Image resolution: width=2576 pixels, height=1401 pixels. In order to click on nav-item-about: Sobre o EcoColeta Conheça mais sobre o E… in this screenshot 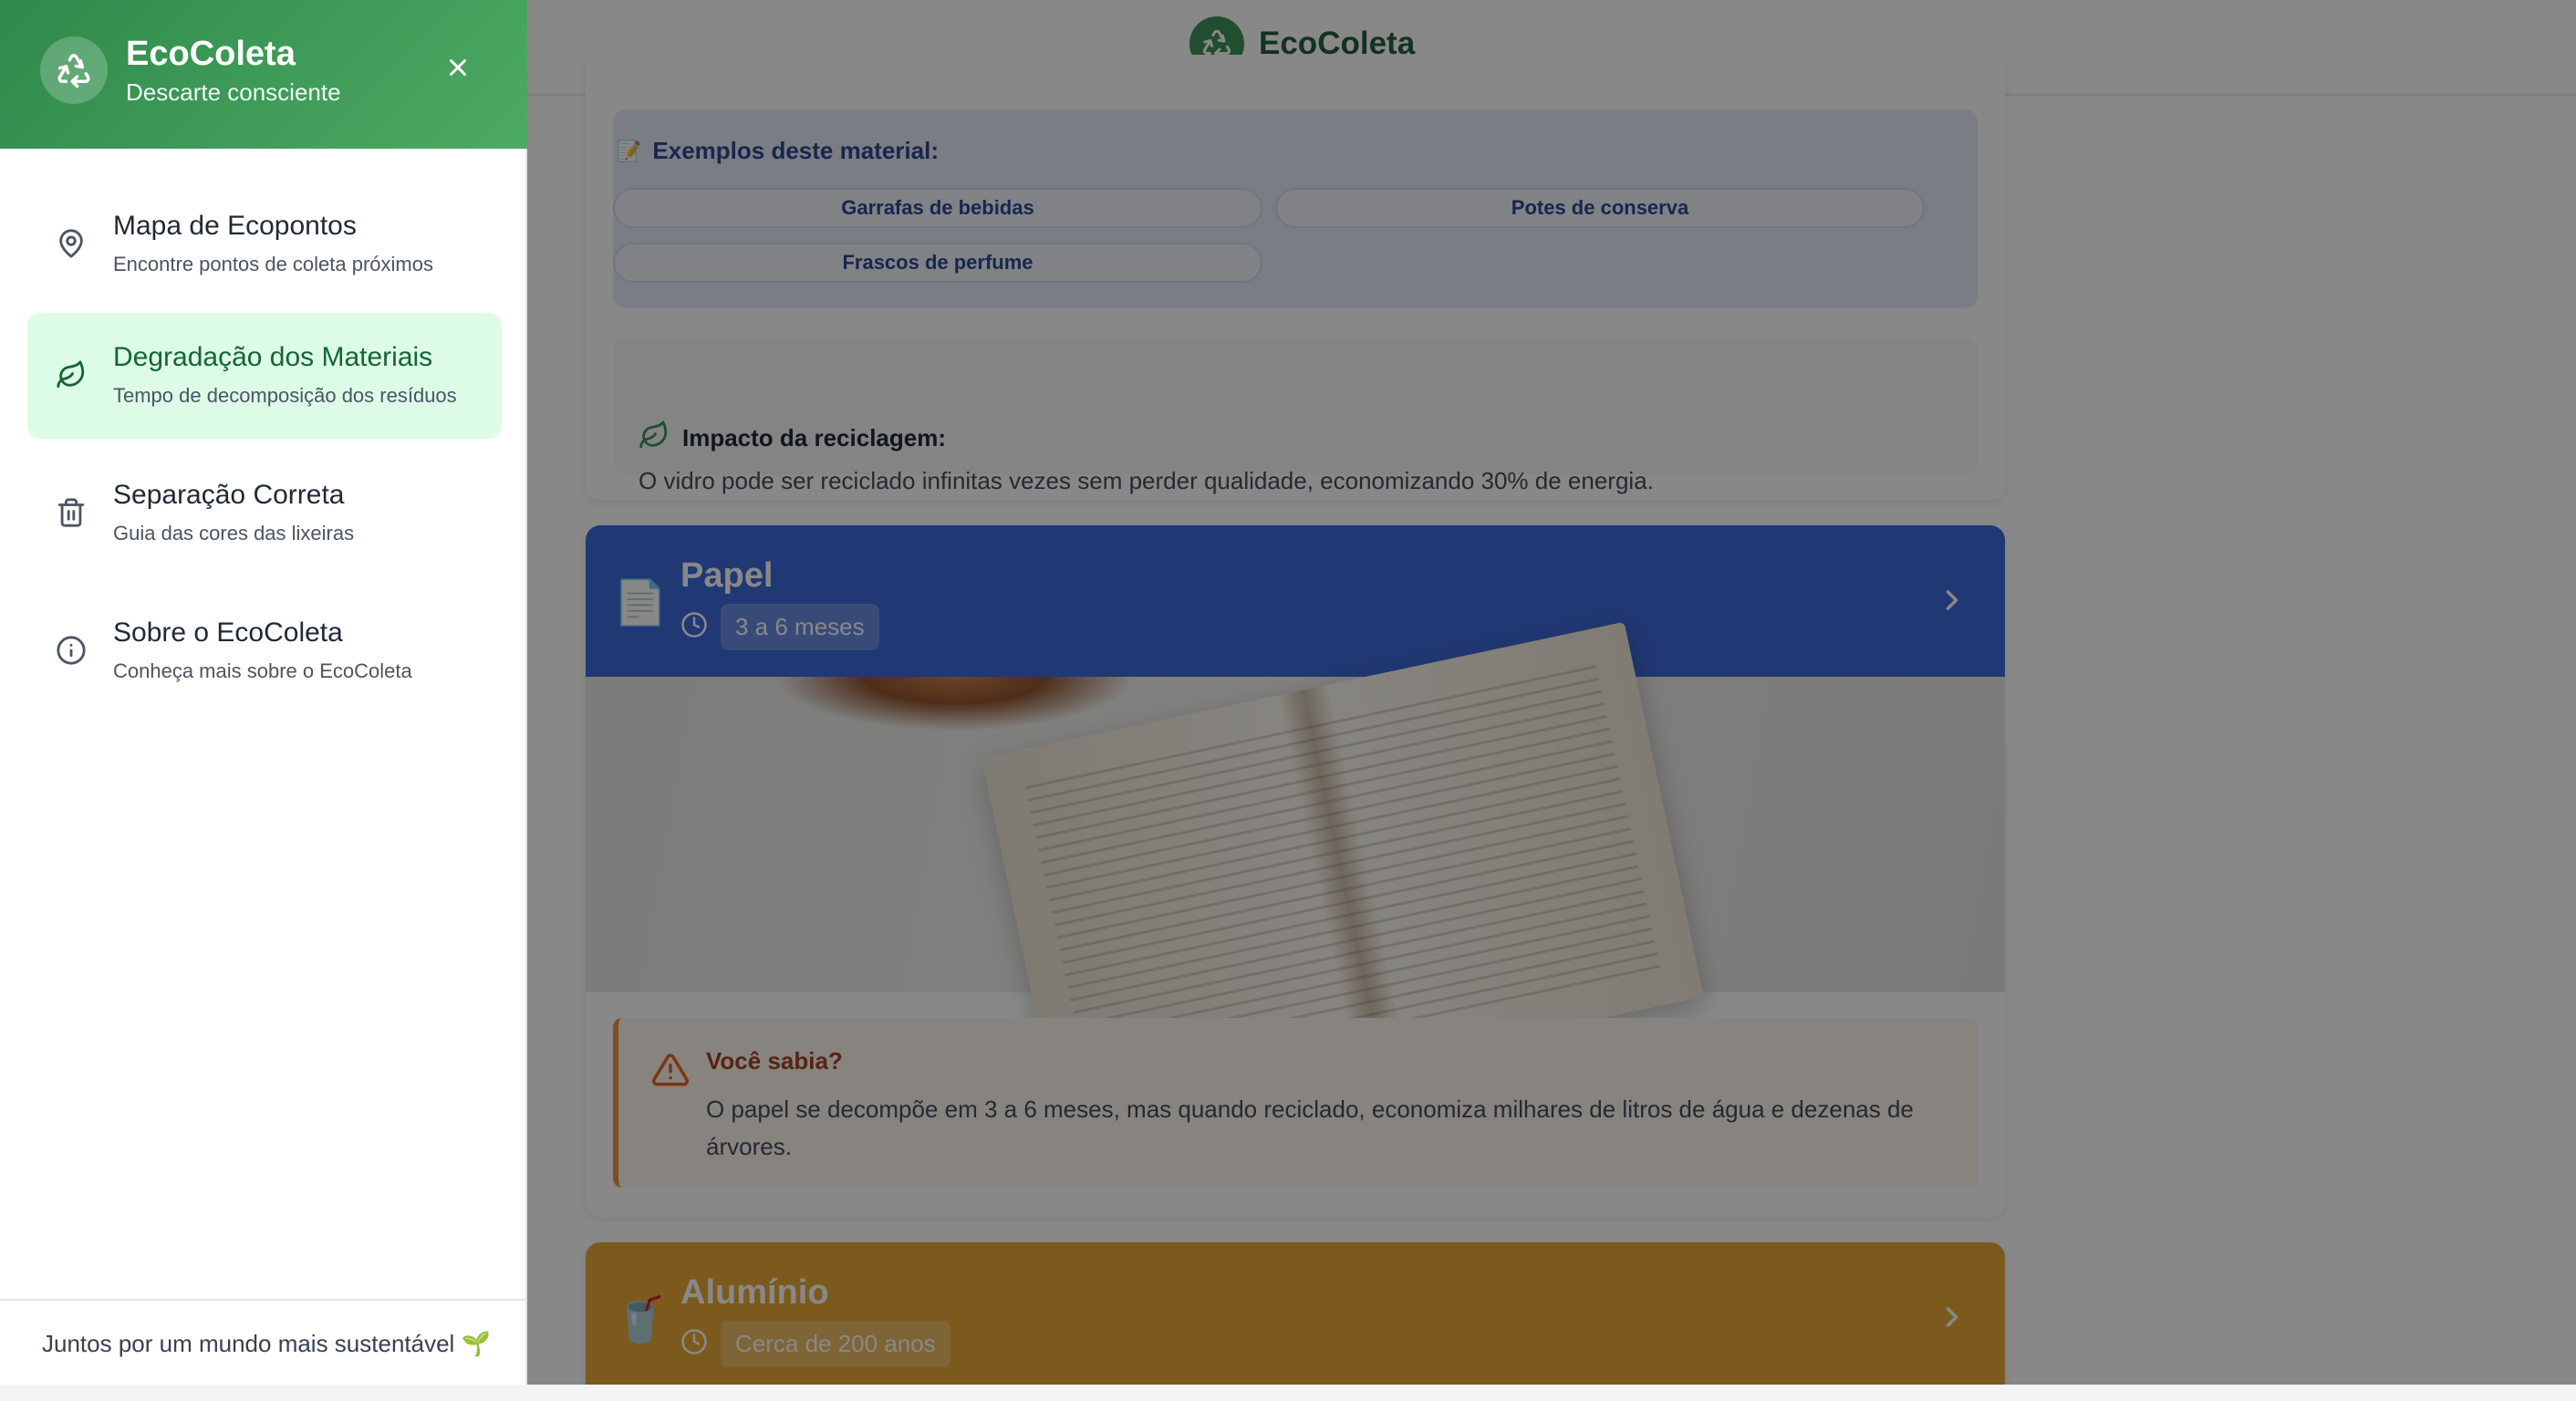, I will do `click(264, 651)`.